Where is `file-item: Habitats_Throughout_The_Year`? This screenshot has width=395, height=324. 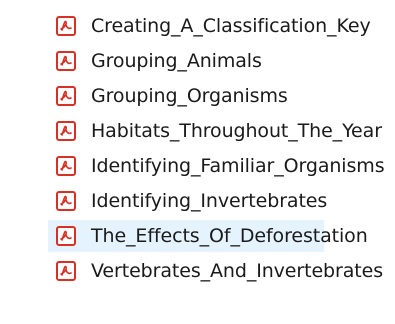
file-item: Habitats_Throughout_The_Year is located at coordinates (215, 131).